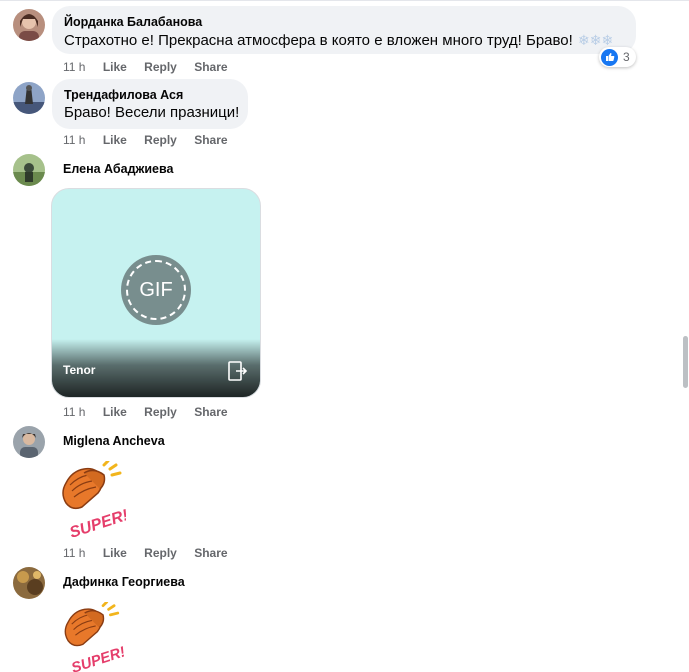  What do you see at coordinates (79, 370) in the screenshot?
I see `gif-provider: Tenor` at bounding box center [79, 370].